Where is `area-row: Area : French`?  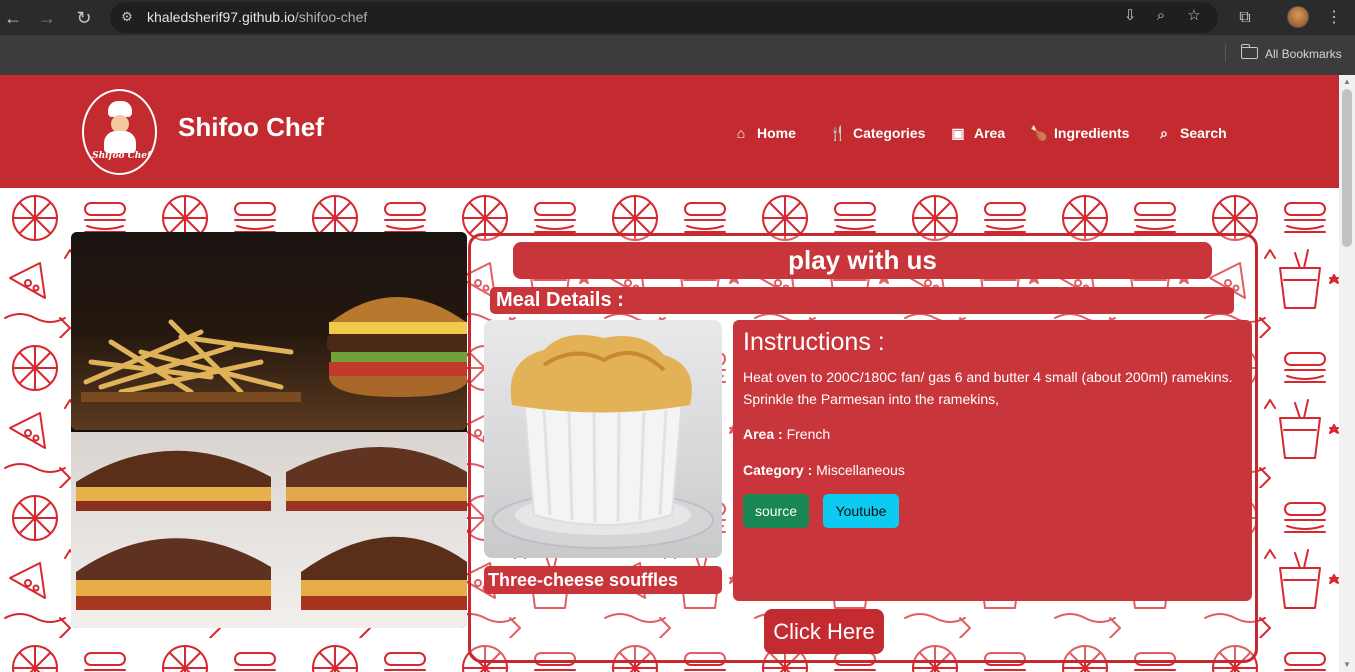
area-row: Area : French is located at coordinates (787, 434).